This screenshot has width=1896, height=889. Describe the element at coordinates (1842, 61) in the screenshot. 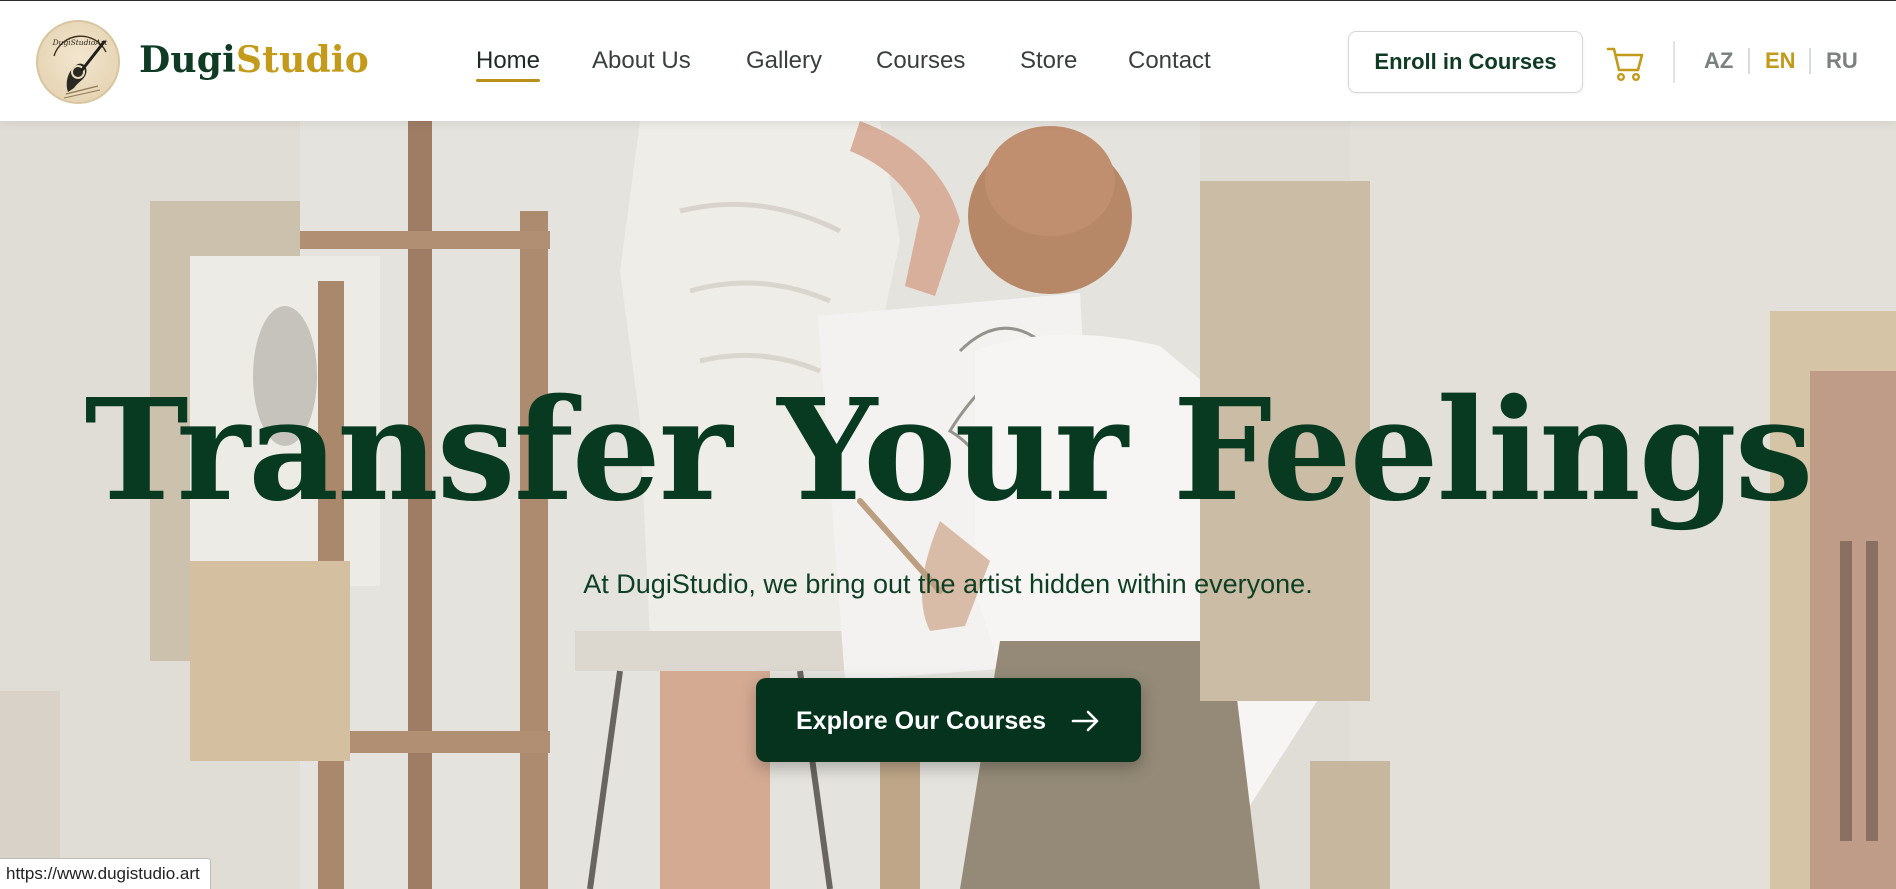

I see `language-option-ru: RU` at that location.